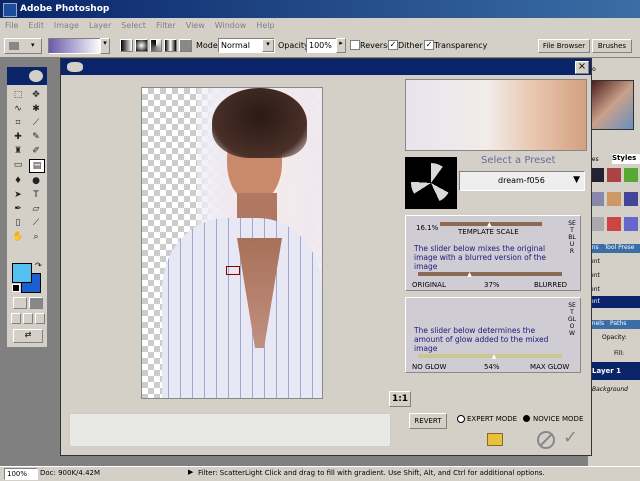 The image size is (640, 481). What do you see at coordinates (490, 274) in the screenshot?
I see `blur-slider-track: ▲` at bounding box center [490, 274].